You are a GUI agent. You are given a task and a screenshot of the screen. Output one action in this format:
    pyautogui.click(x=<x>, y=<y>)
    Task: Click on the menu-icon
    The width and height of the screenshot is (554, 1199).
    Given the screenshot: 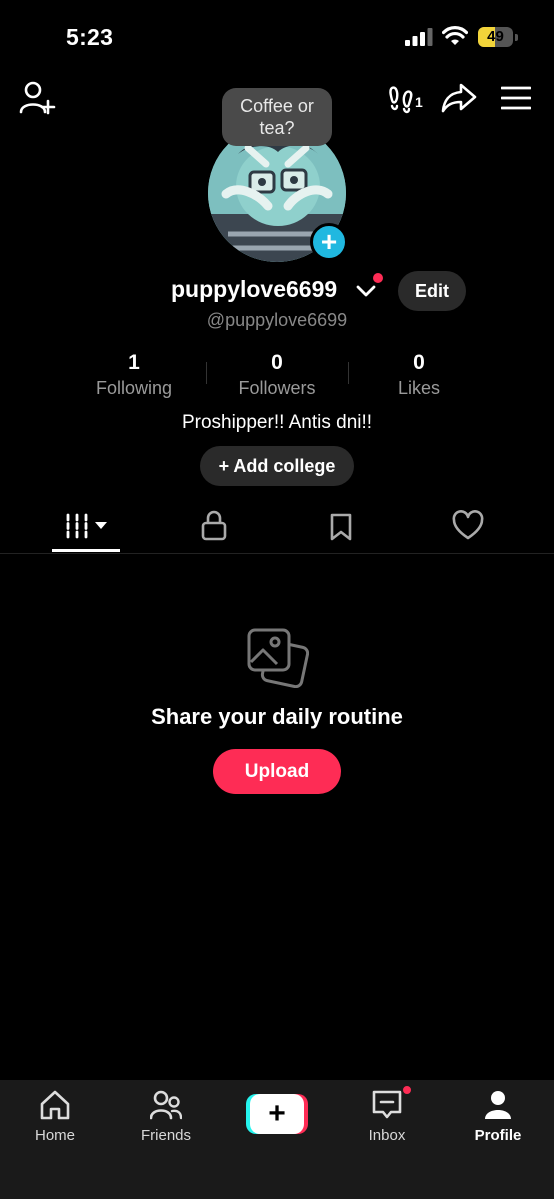 What is the action you would take?
    pyautogui.click(x=516, y=98)
    